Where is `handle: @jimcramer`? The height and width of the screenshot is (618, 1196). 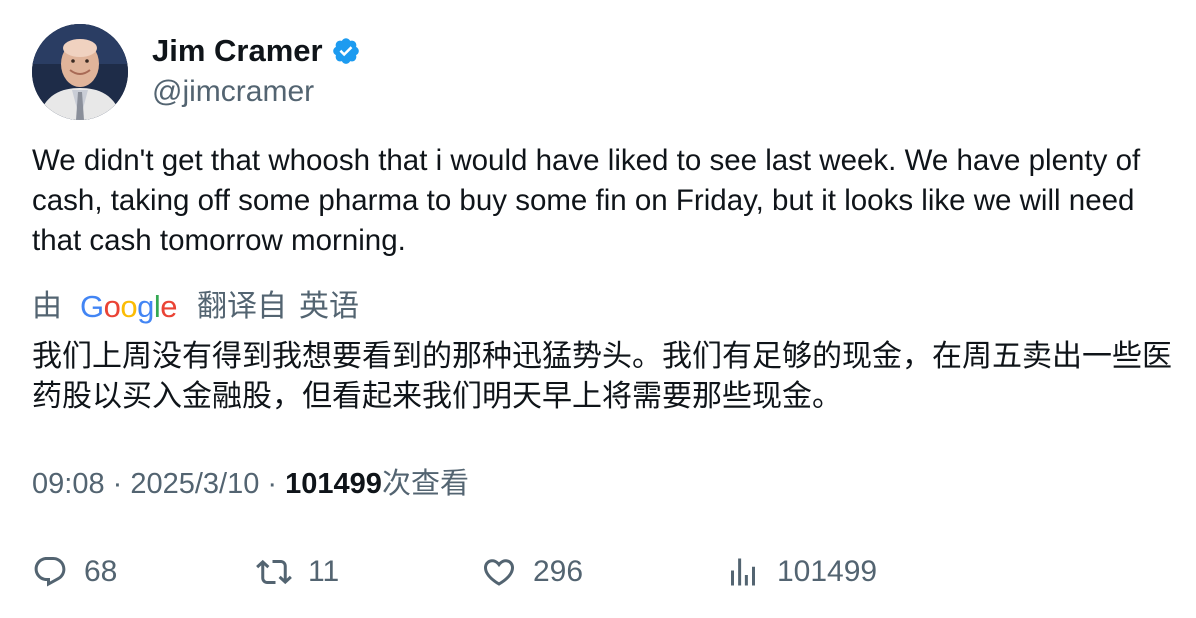
handle: @jimcramer is located at coordinates (256, 92).